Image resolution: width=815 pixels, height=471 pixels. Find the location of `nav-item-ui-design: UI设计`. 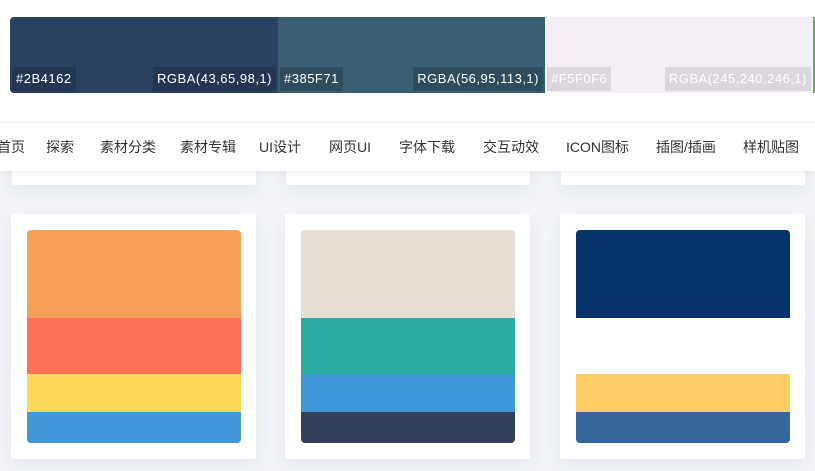

nav-item-ui-design: UI设计 is located at coordinates (280, 147).